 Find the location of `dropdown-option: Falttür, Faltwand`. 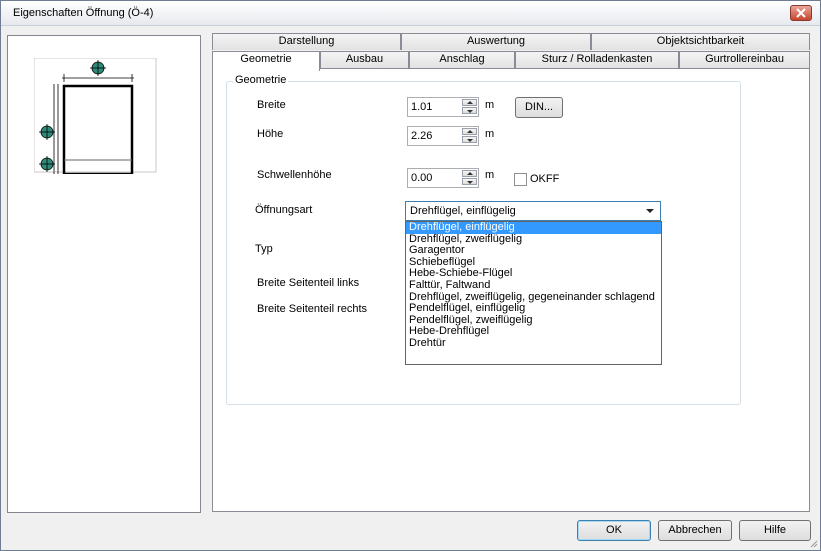

dropdown-option: Falttür, Faltwand is located at coordinates (533, 285).